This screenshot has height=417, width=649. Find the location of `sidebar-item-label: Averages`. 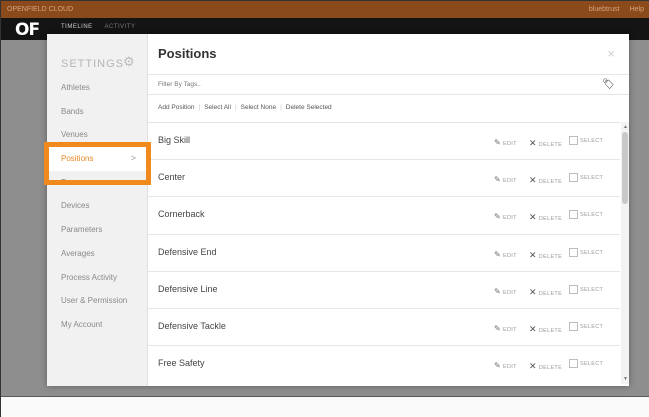

sidebar-item-label: Averages is located at coordinates (78, 253).